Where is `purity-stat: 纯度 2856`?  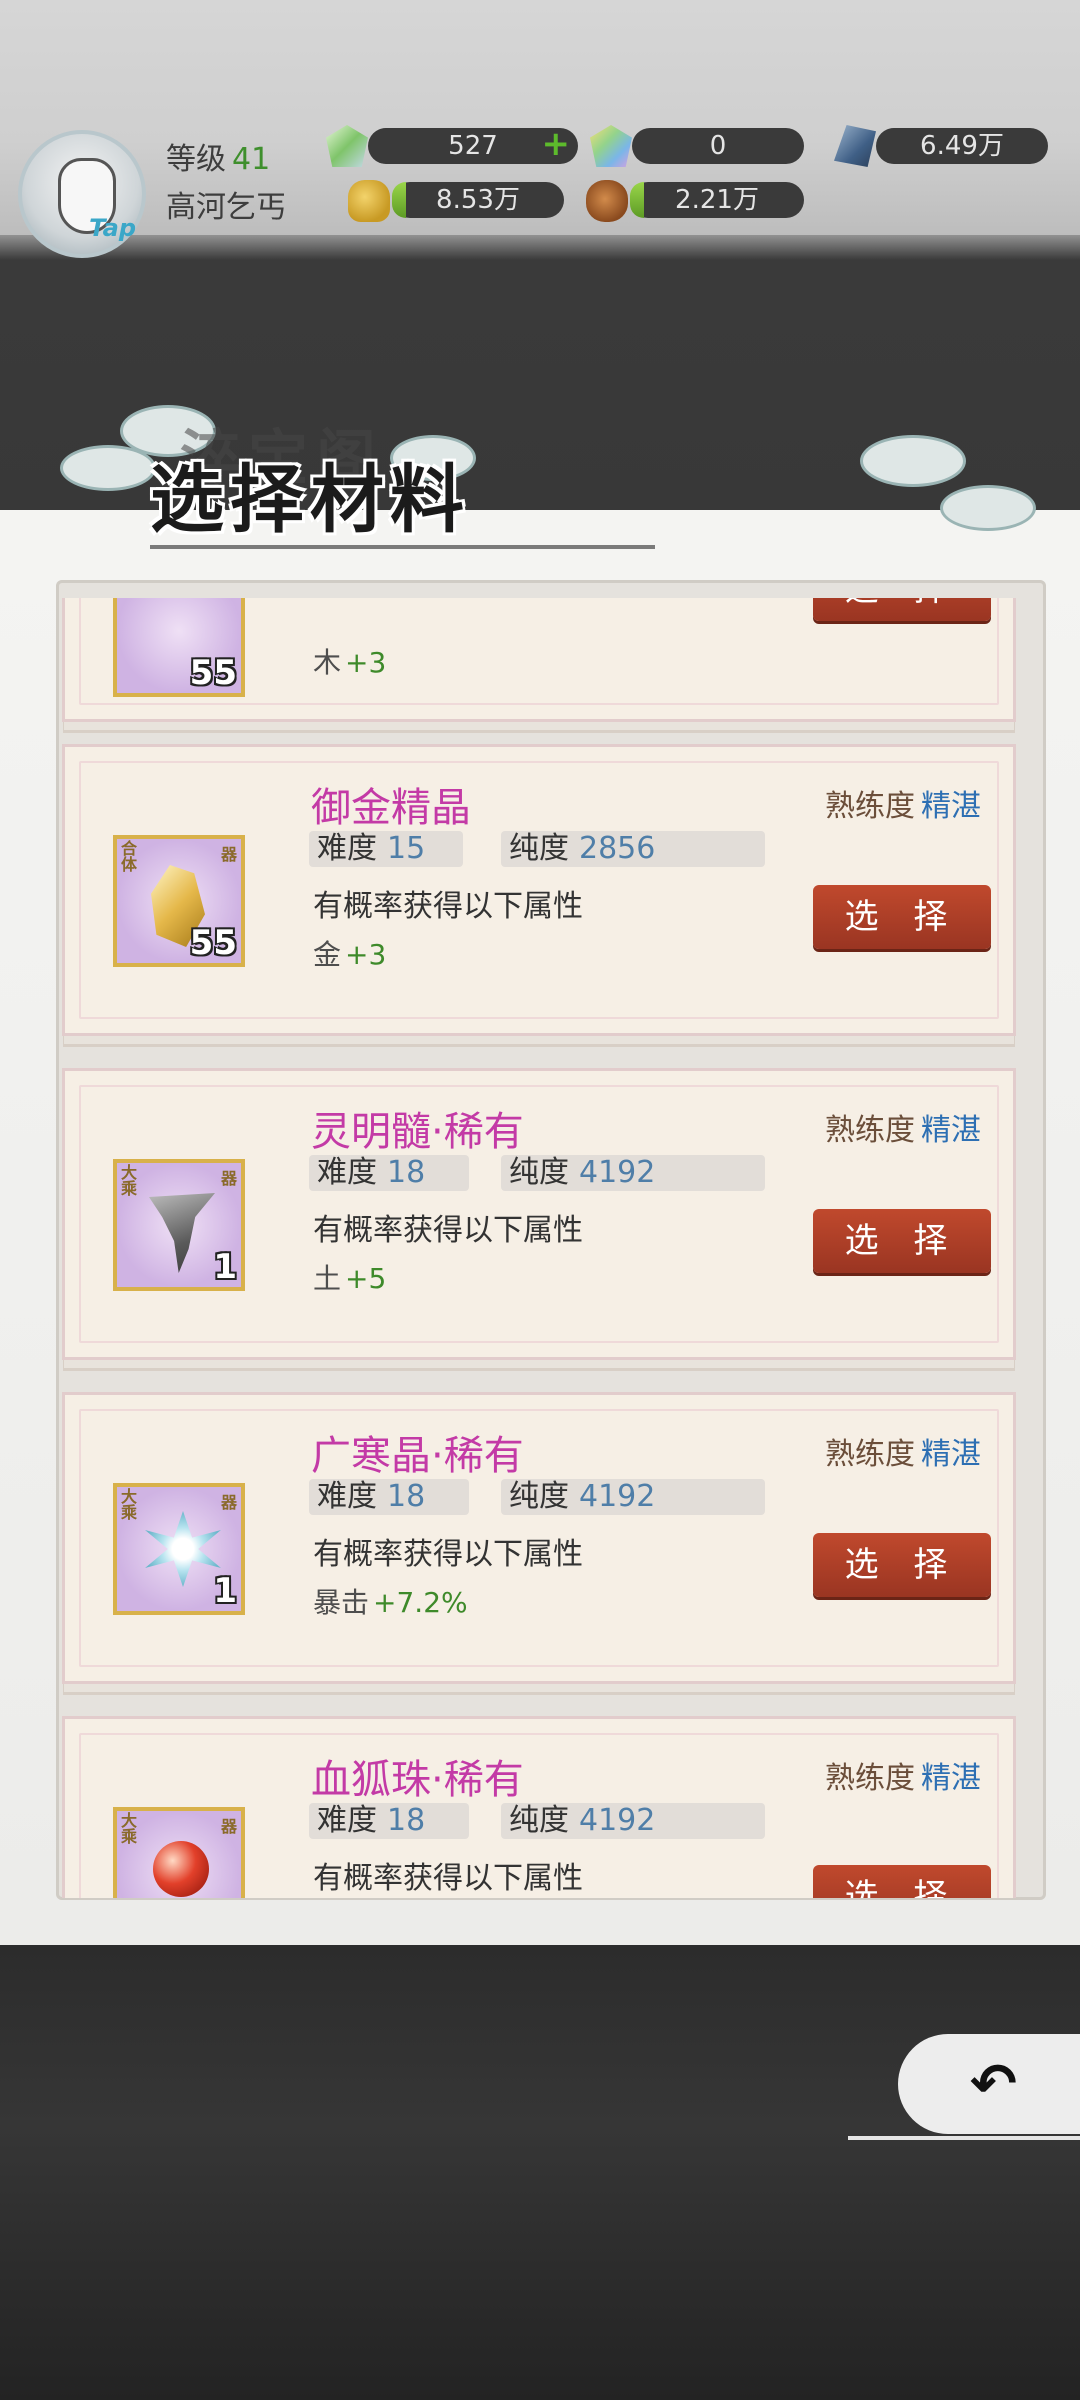 purity-stat: 纯度 2856 is located at coordinates (633, 849).